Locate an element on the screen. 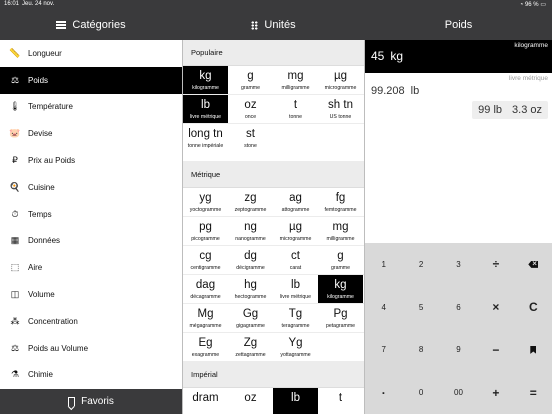 The width and height of the screenshot is (552, 414). section-header: Métrique is located at coordinates (273, 175).